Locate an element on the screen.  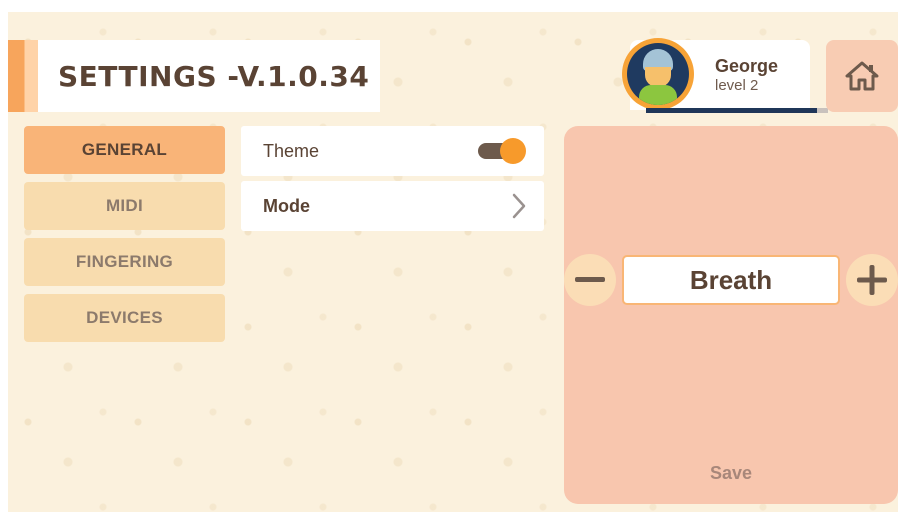
increment-button is located at coordinates (872, 280).